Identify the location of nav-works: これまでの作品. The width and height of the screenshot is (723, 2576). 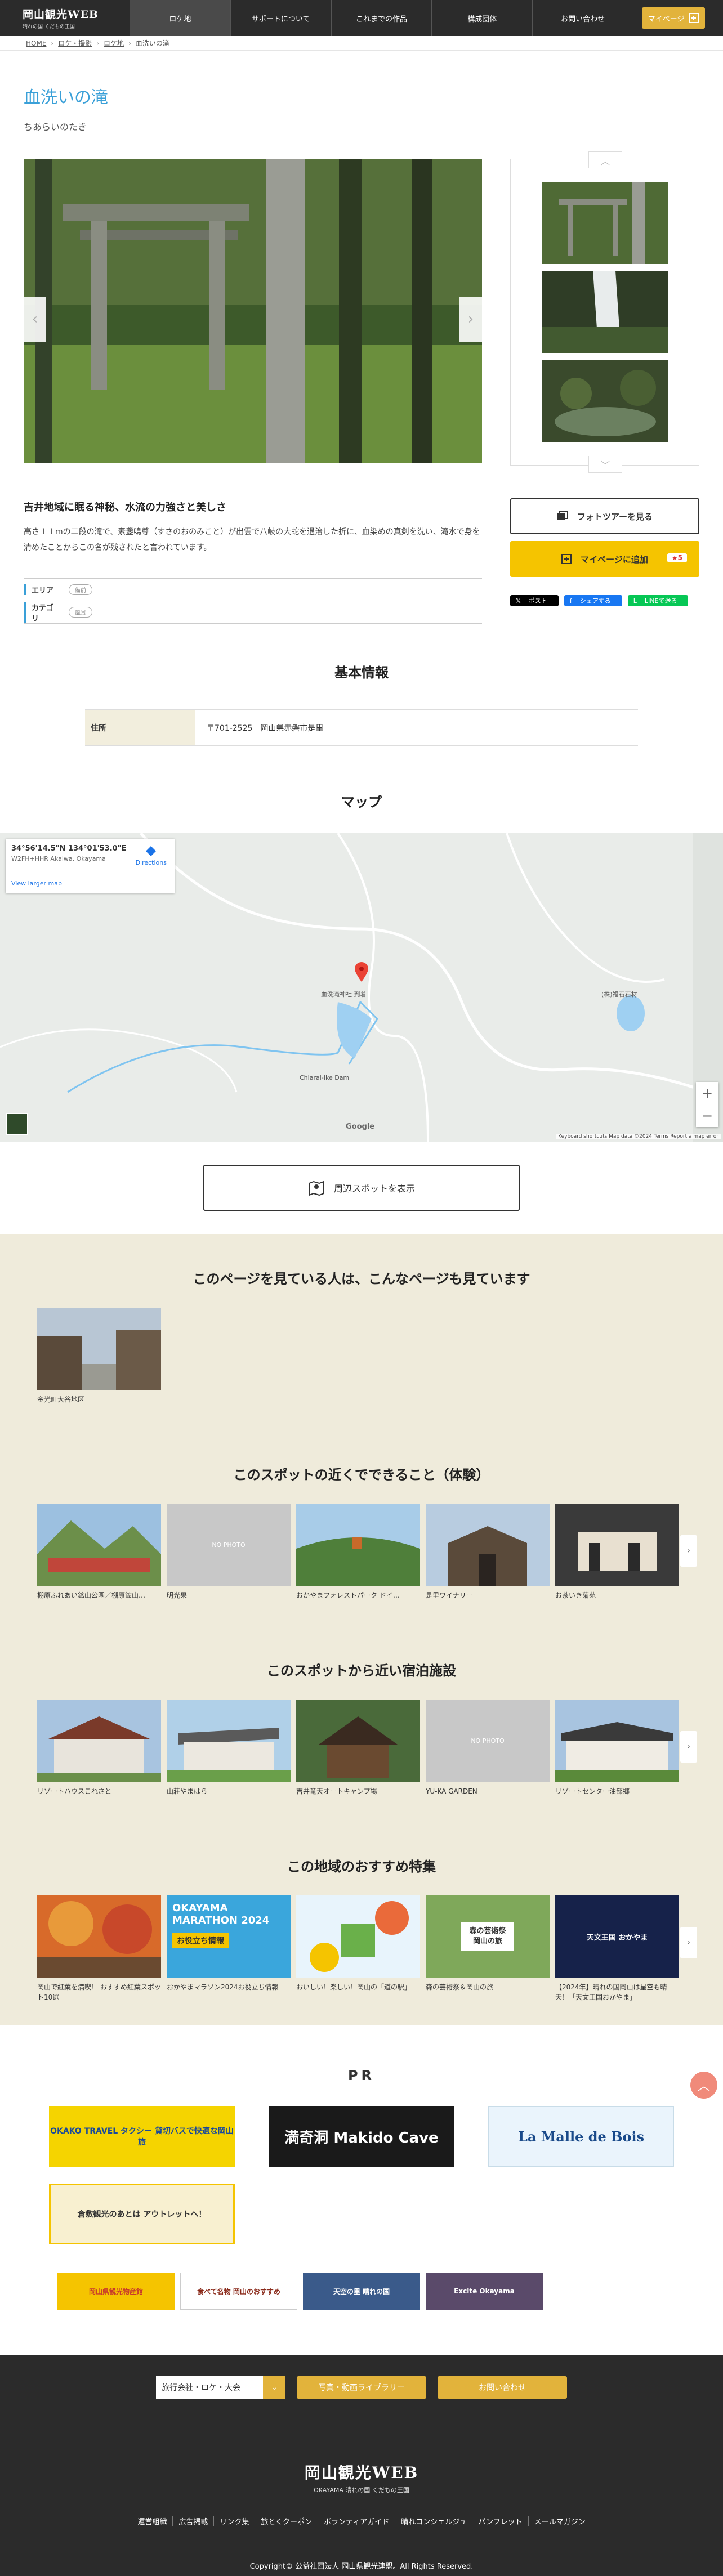
(381, 18).